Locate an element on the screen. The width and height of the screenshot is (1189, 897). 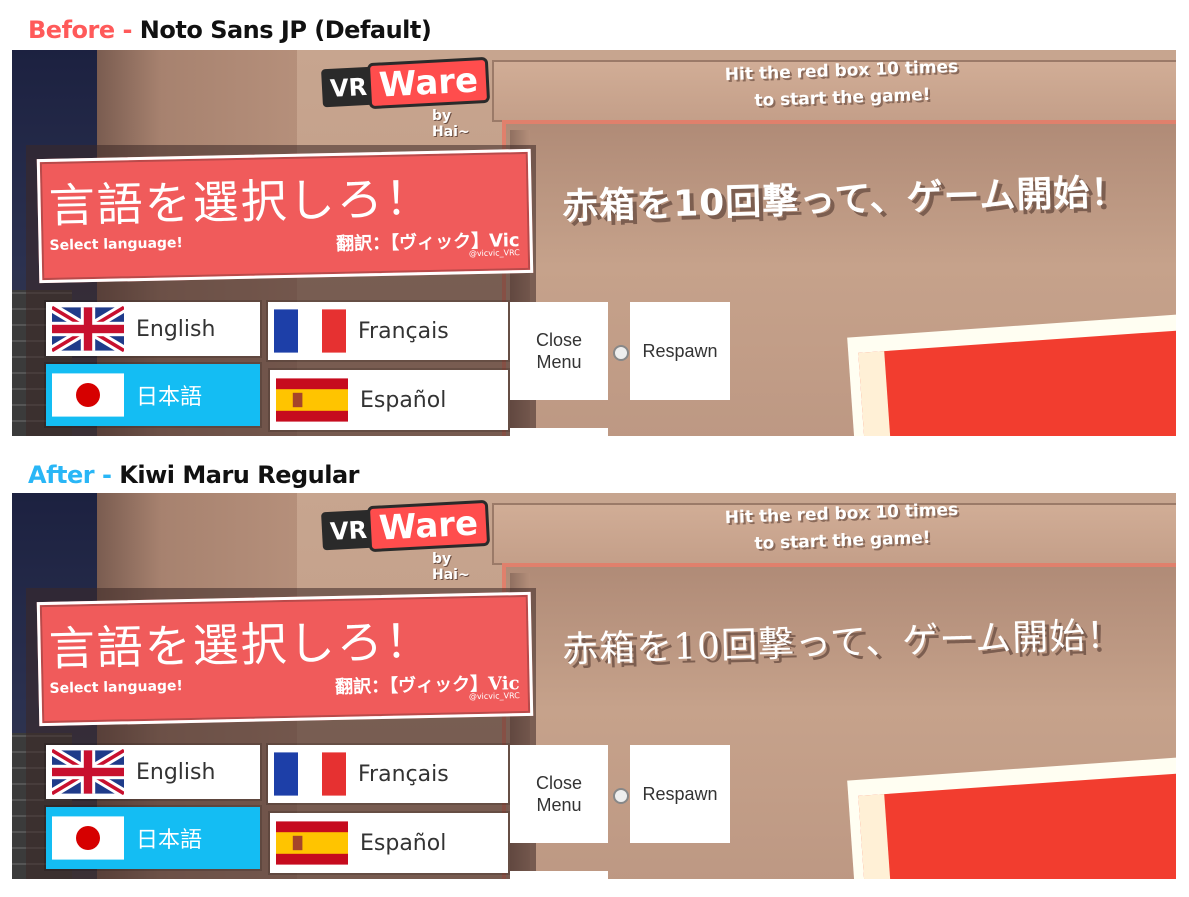
caption-after: After - Kiwi Maru Regular is located at coordinates (193, 475).